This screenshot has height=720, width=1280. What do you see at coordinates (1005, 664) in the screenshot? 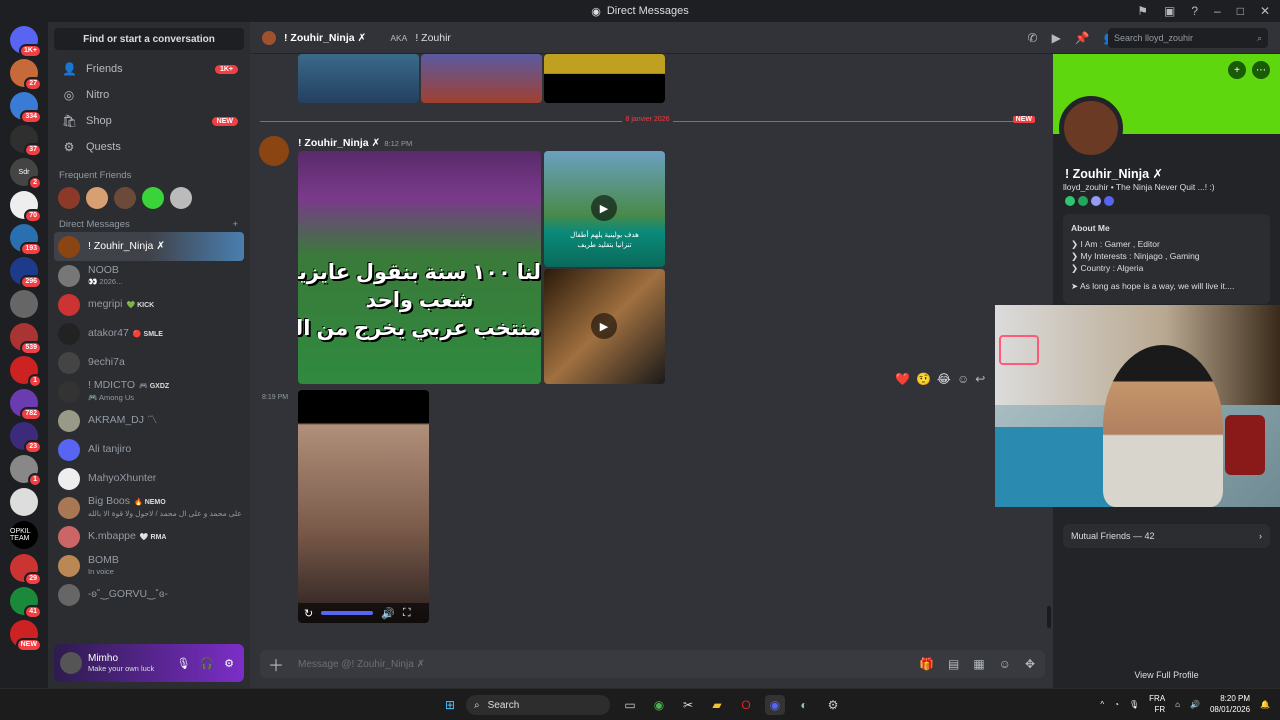
I see `emoji-icon: ☺` at bounding box center [1005, 664].